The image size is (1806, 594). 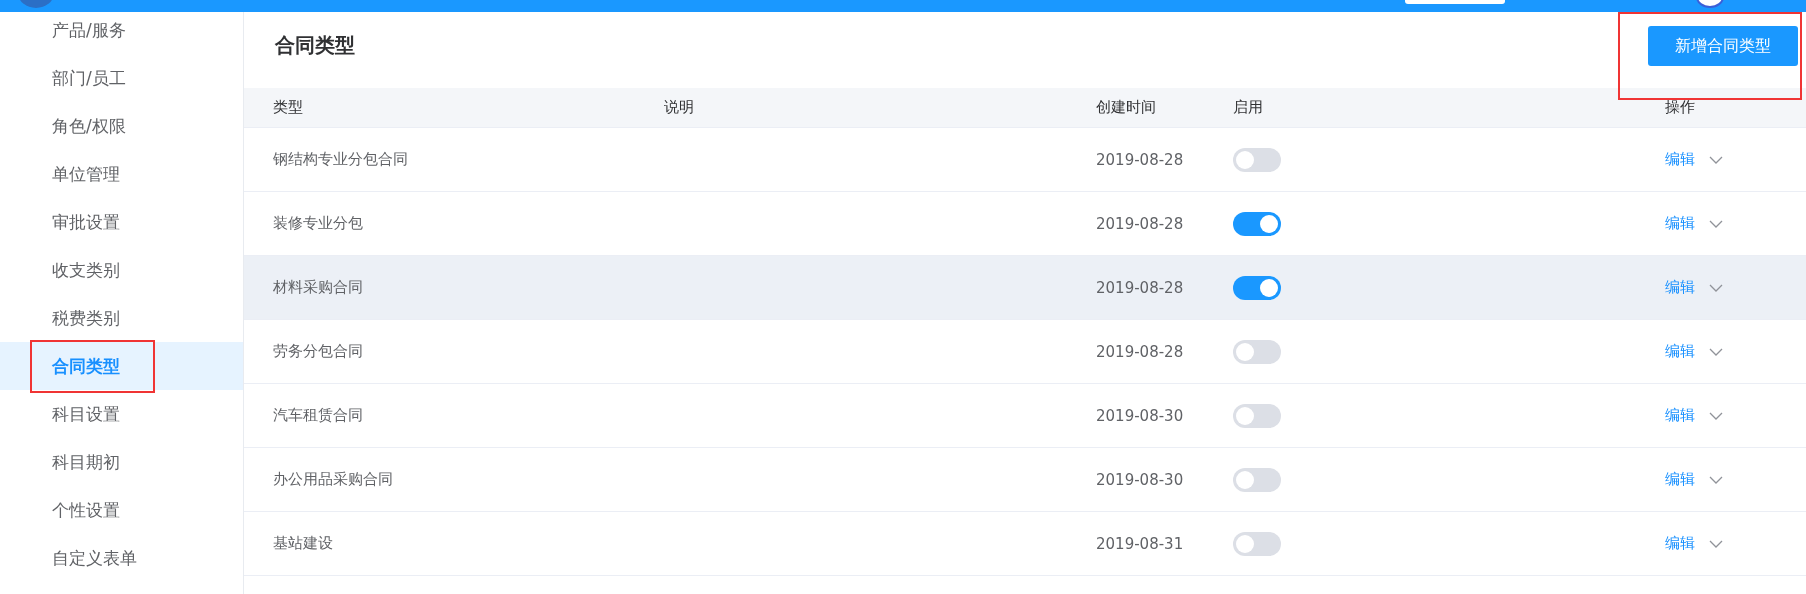 What do you see at coordinates (318, 415) in the screenshot?
I see `table-cell-text: 汽车租赁合同` at bounding box center [318, 415].